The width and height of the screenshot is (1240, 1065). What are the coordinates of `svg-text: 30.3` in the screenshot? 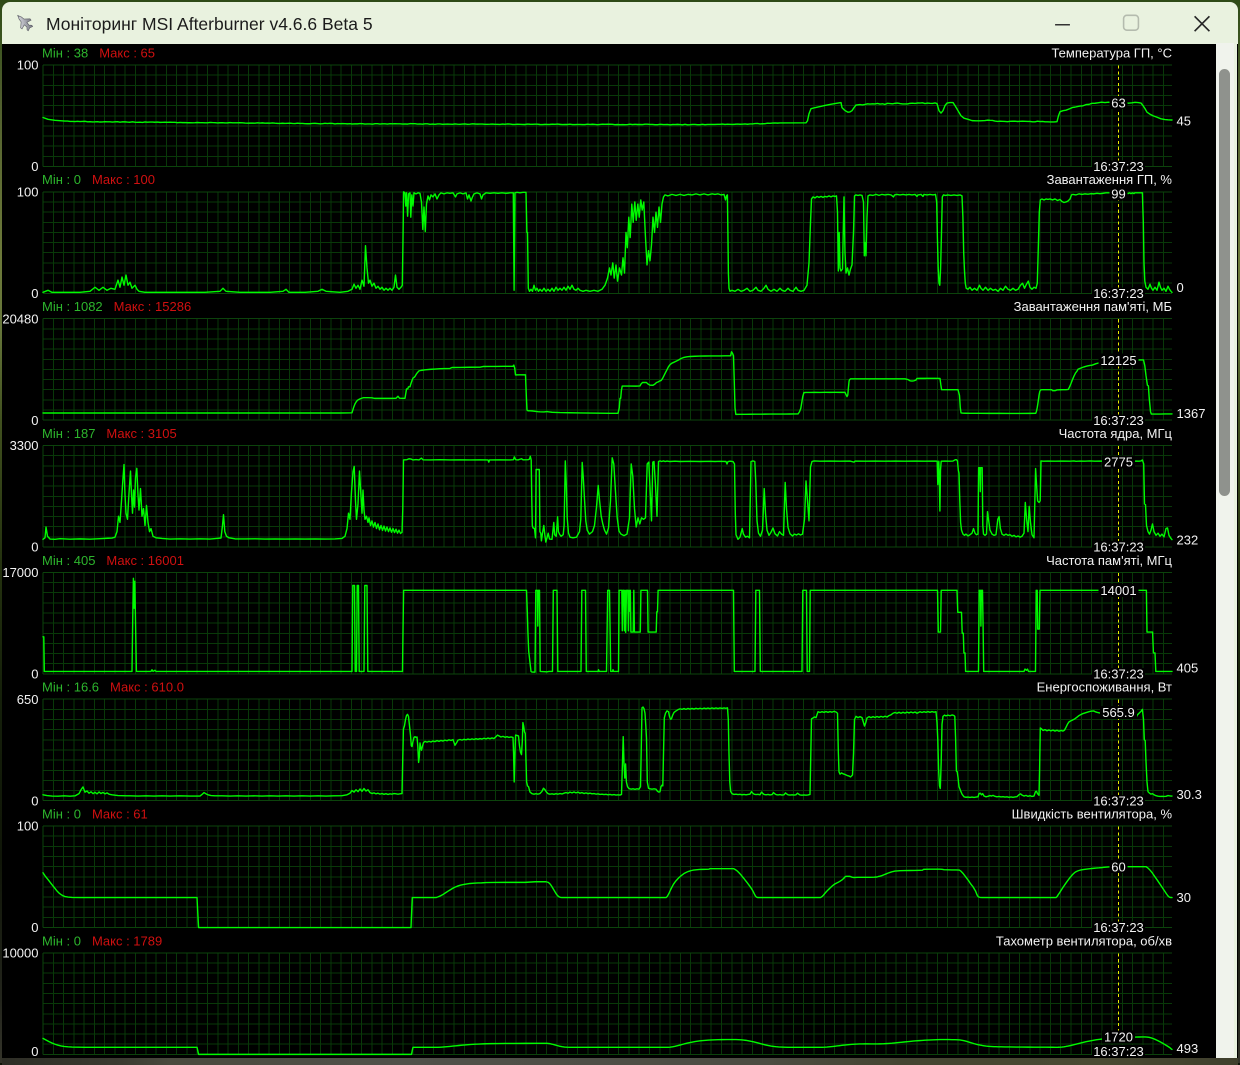 It's located at (1189, 794).